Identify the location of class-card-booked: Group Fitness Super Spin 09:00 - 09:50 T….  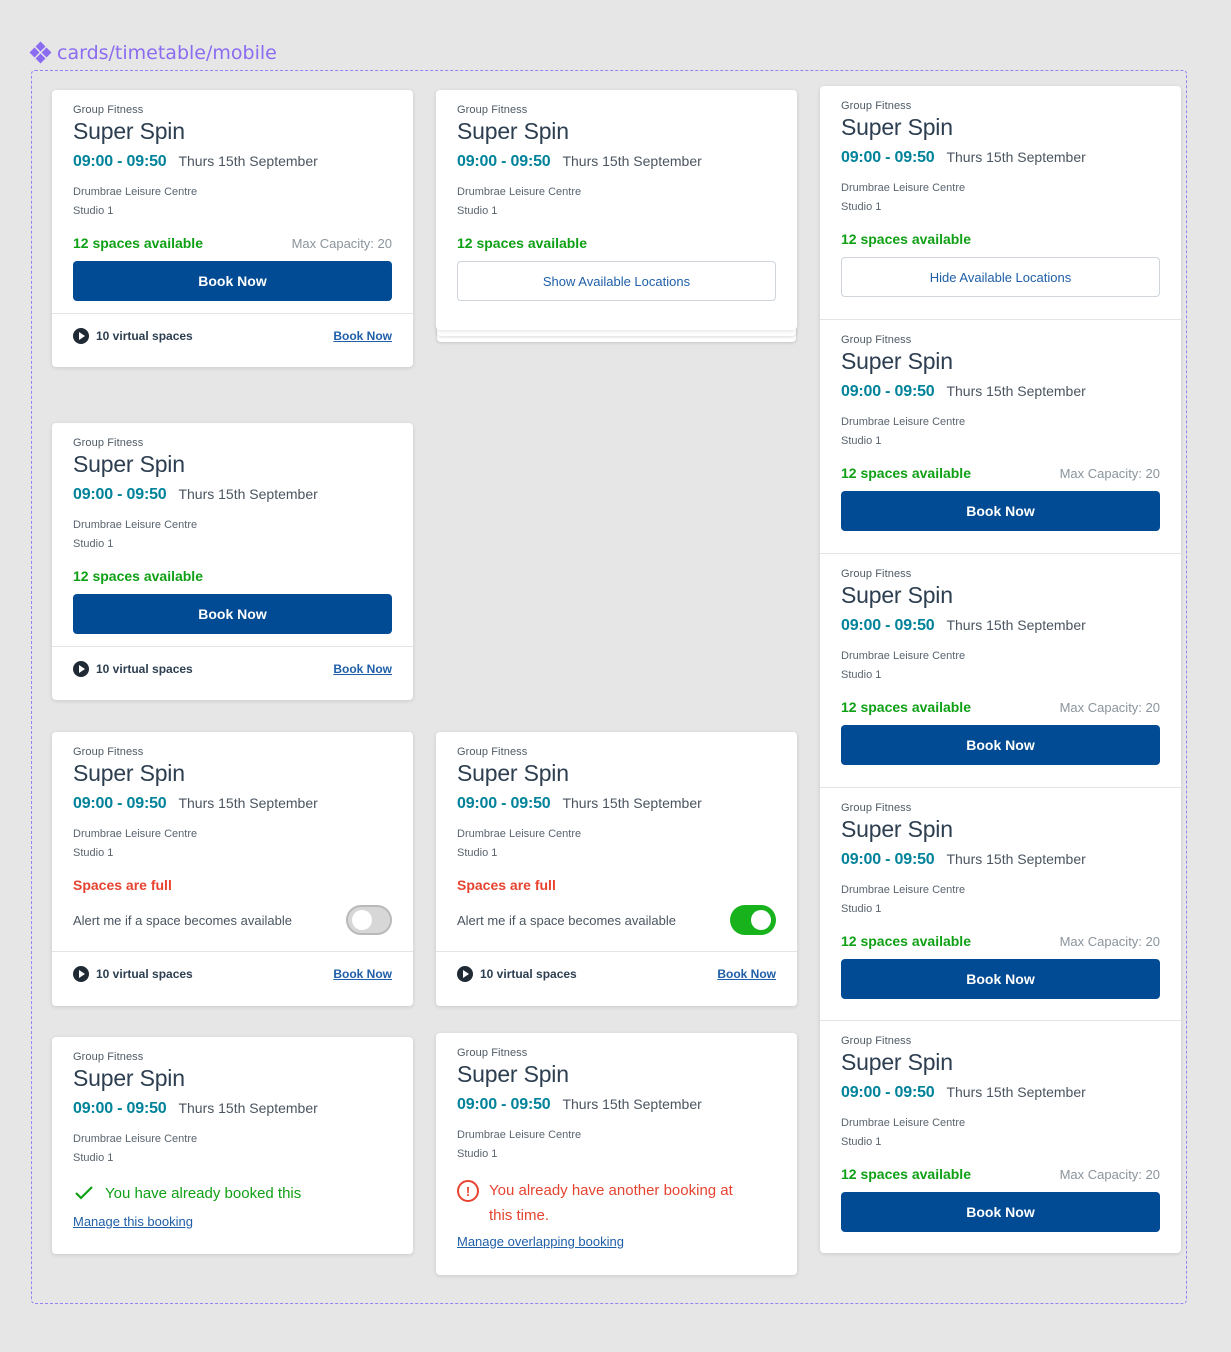
(232, 1145).